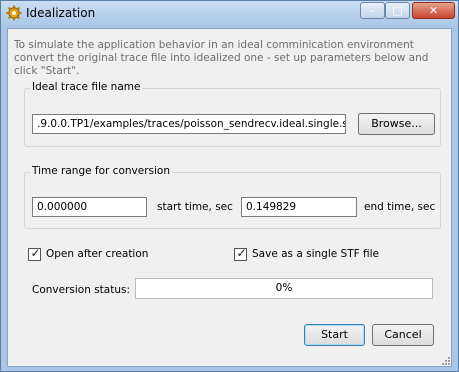 This screenshot has height=372, width=459. What do you see at coordinates (101, 171) in the screenshot?
I see `time-range-group-label: Time range for conversion` at bounding box center [101, 171].